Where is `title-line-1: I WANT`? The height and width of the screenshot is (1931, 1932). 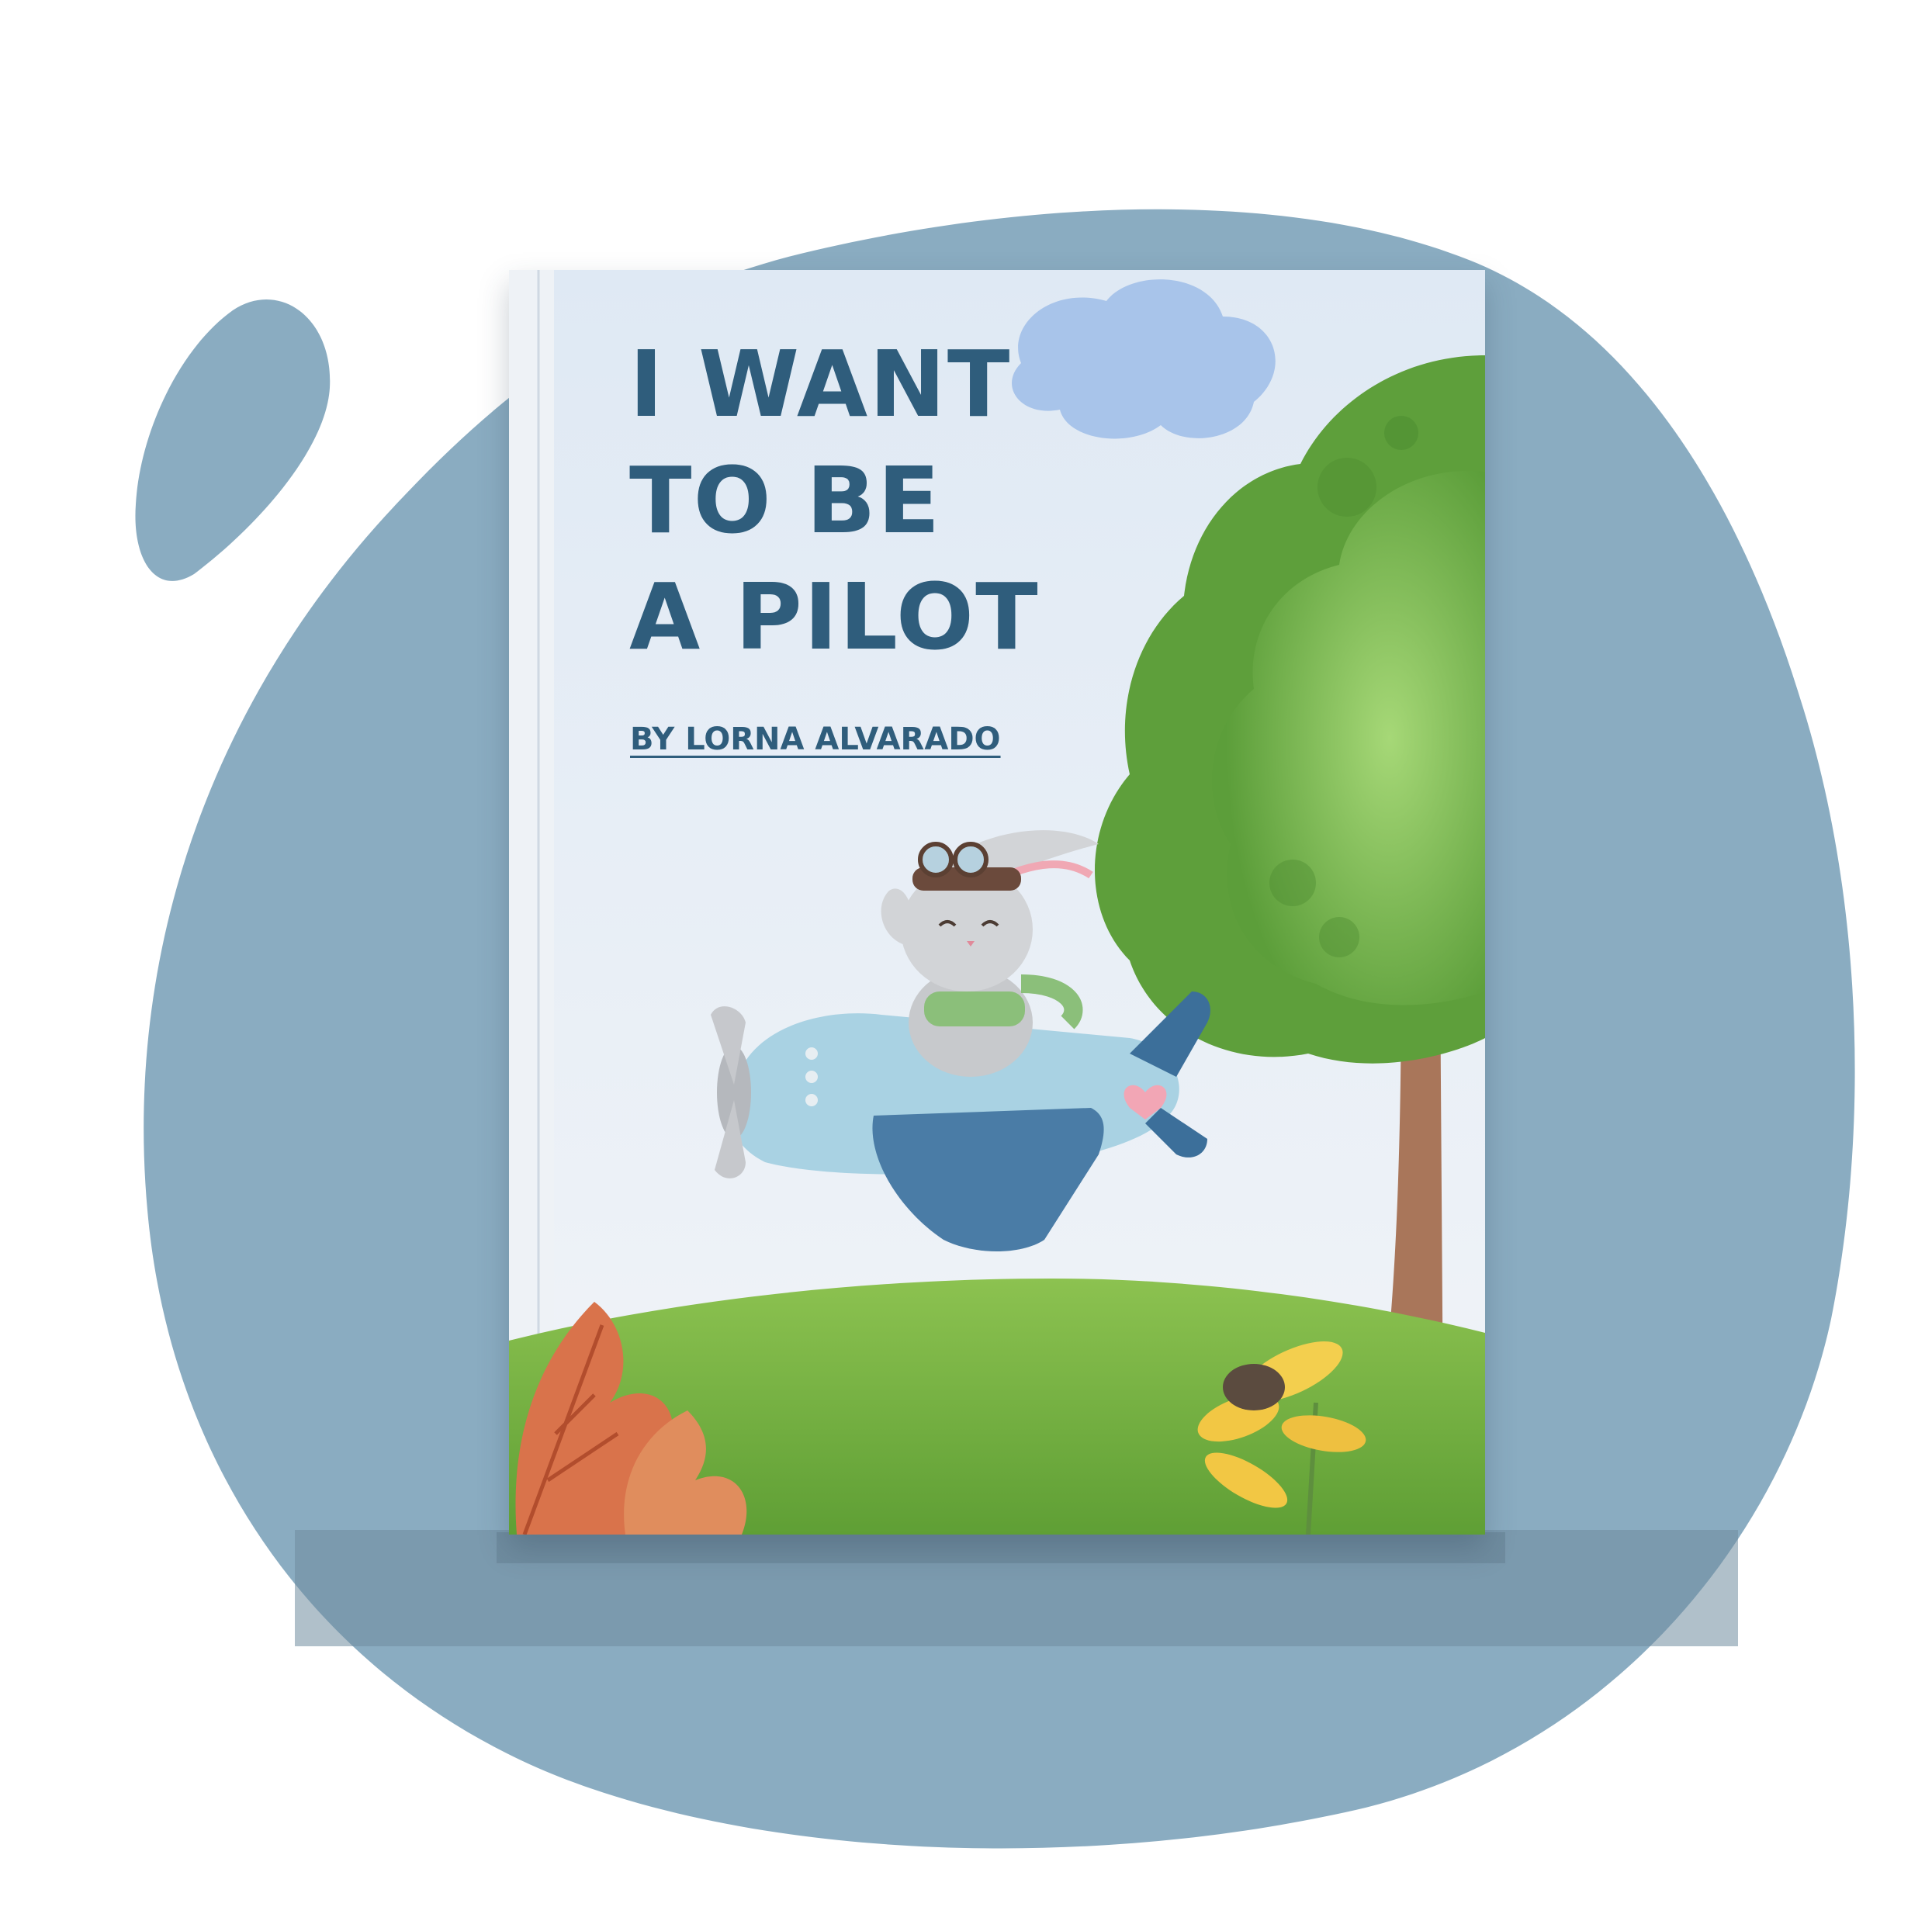 title-line-1: I WANT is located at coordinates (820, 384).